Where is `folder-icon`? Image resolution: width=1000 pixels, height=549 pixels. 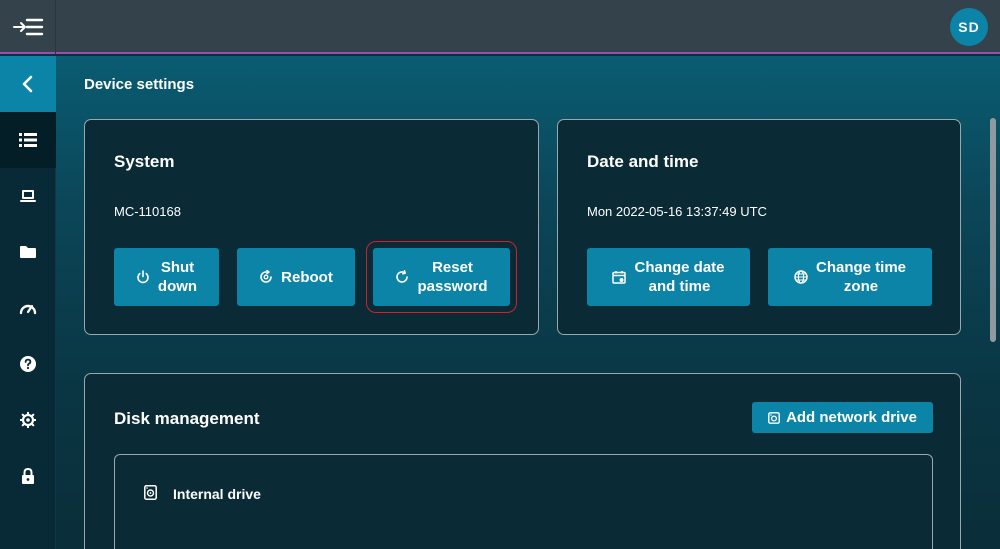
folder-icon is located at coordinates (28, 252).